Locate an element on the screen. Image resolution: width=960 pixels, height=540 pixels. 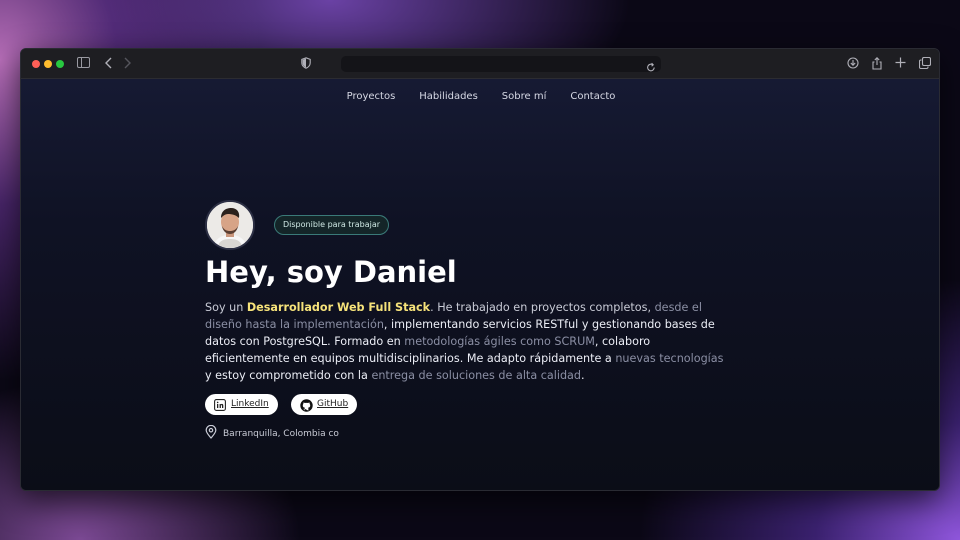
bio-highlight-role: Desarrollador Web Full Stack is located at coordinates (338, 307).